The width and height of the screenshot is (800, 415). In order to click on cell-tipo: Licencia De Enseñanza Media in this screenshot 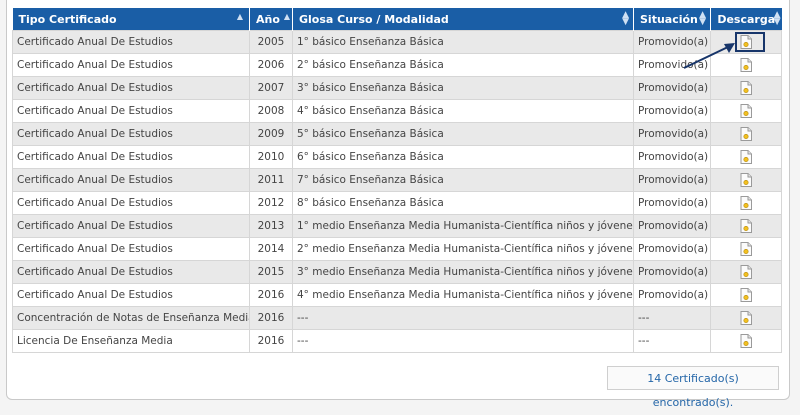, I will do `click(131, 341)`.